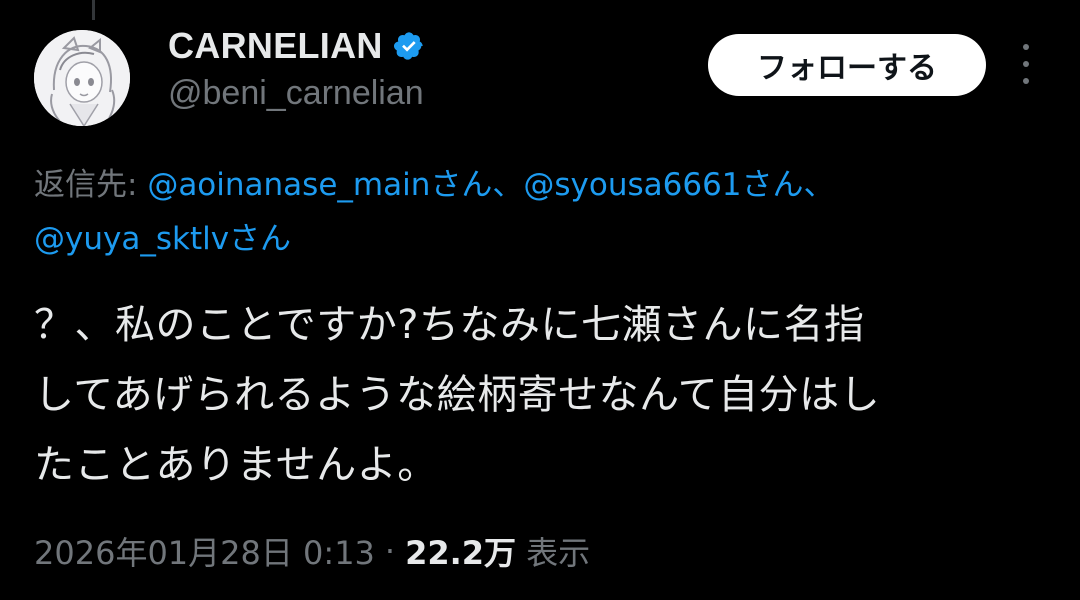 This screenshot has width=1080, height=600. Describe the element at coordinates (663, 185) in the screenshot. I see `mention-link: @syousa6661さん` at that location.